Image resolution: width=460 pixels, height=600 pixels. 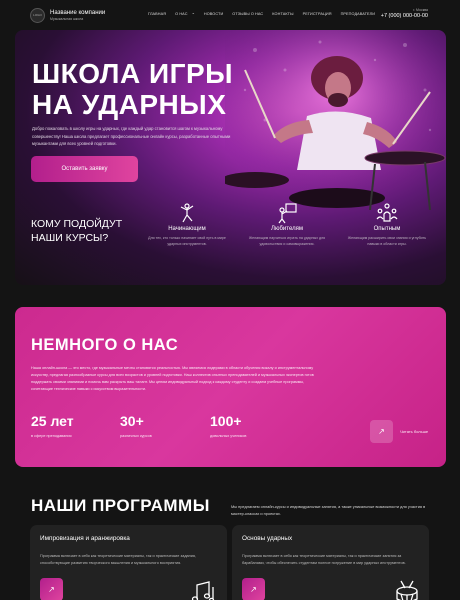 I want to click on logo-text: LOGO, so click(x=37, y=15).